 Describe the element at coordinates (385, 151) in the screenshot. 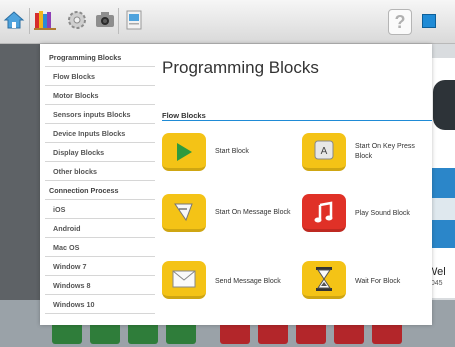

I see `block-label: Start On Key Press Block` at that location.